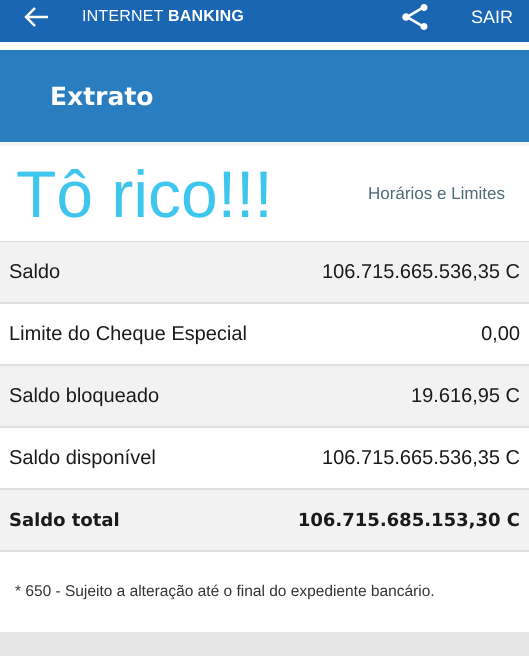 This screenshot has height=656, width=529. I want to click on back-arrow-icon, so click(37, 17).